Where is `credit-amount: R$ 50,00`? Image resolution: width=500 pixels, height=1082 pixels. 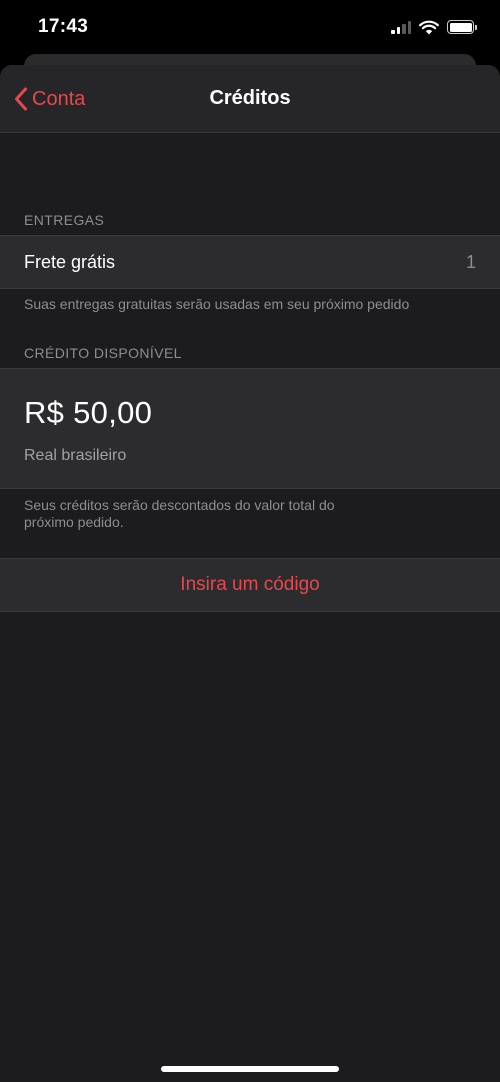 credit-amount: R$ 50,00 is located at coordinates (88, 412).